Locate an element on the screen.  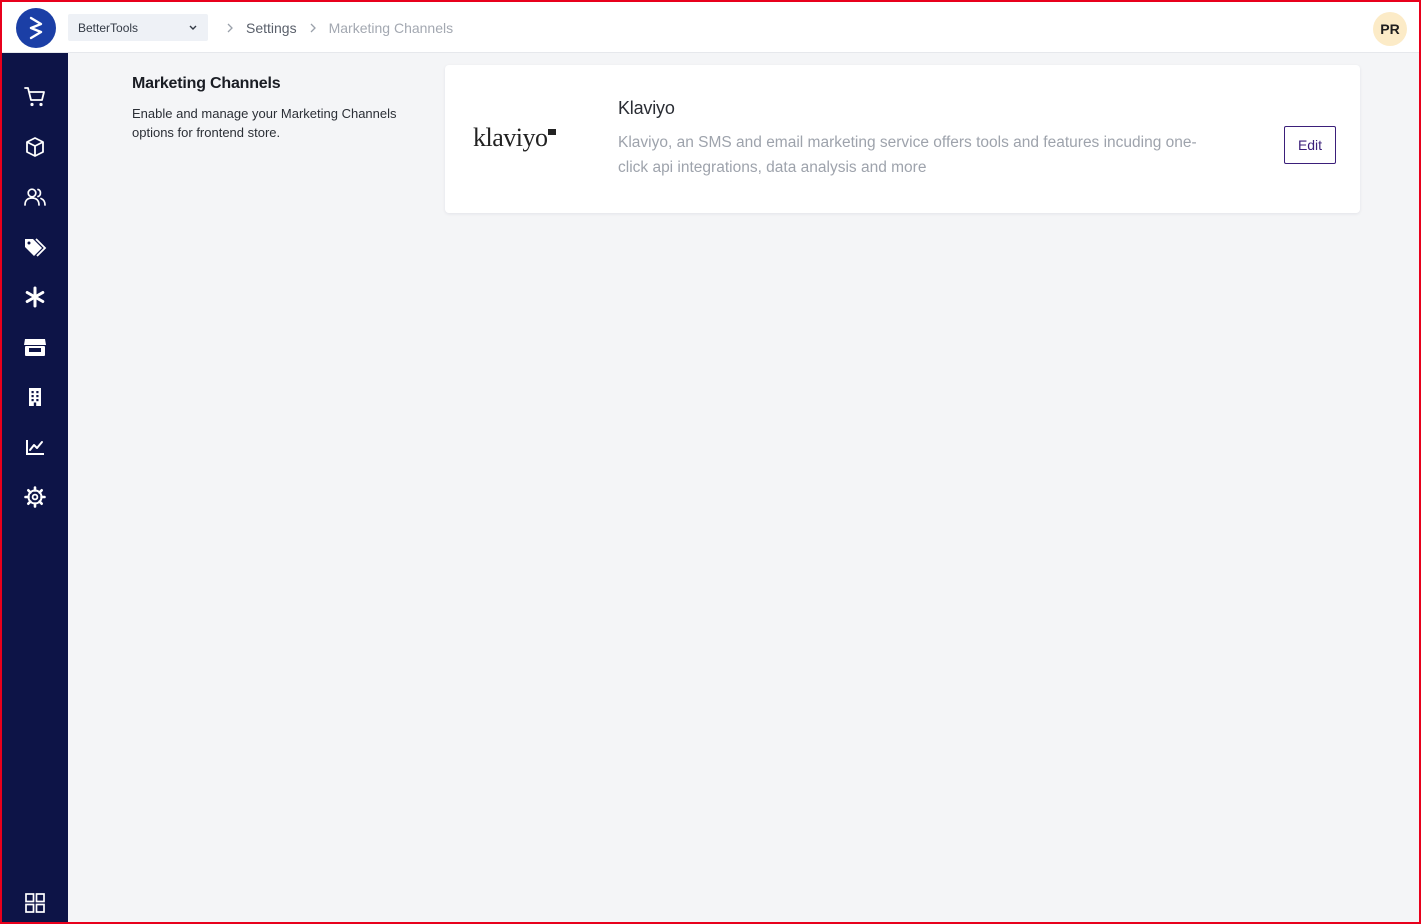
edit-button: Edit is located at coordinates (1310, 145).